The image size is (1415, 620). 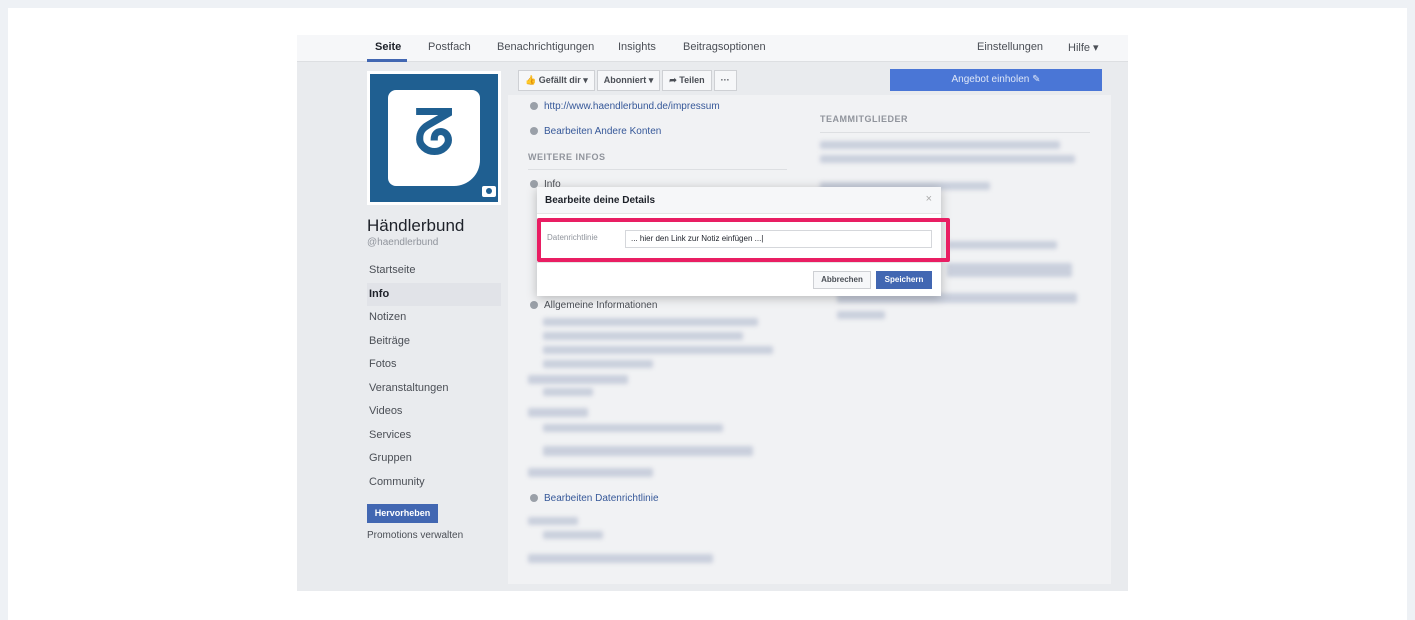 I want to click on help-menu: Hilfe ▾, so click(x=1083, y=47).